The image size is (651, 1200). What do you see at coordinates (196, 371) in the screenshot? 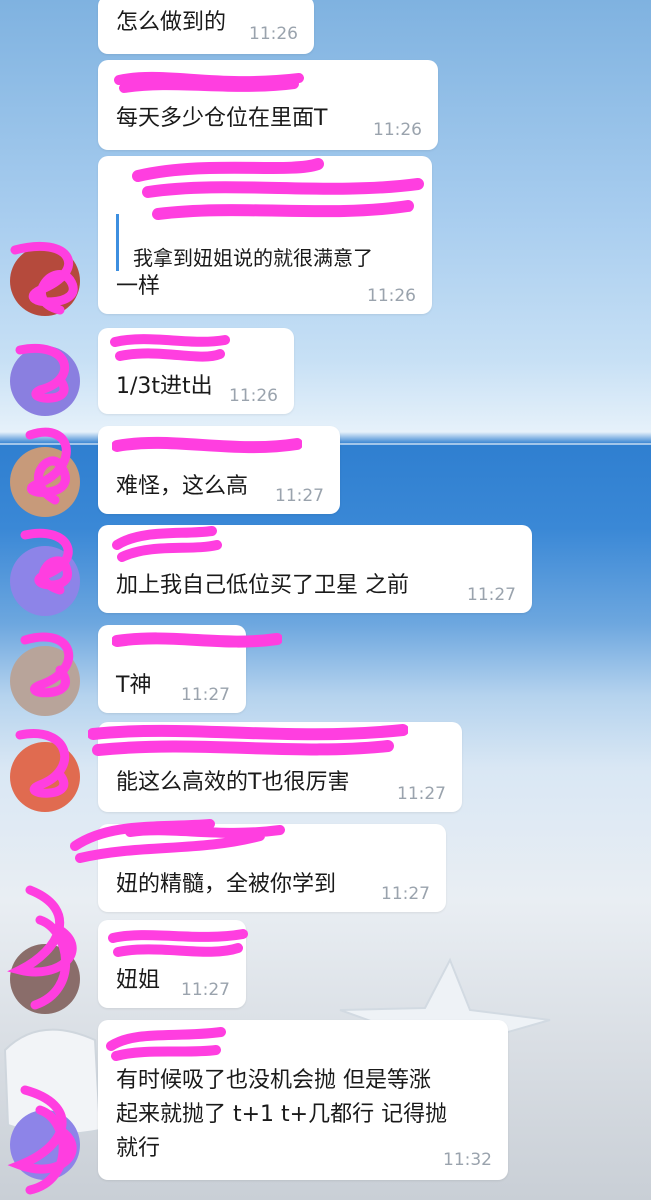
I see `message-bubble: 1/3t进t出 11:26` at bounding box center [196, 371].